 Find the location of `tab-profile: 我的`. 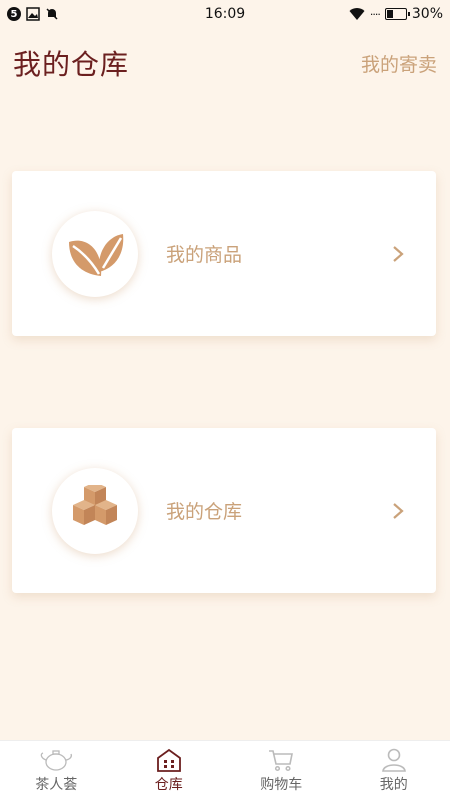

tab-profile: 我的 is located at coordinates (394, 770).